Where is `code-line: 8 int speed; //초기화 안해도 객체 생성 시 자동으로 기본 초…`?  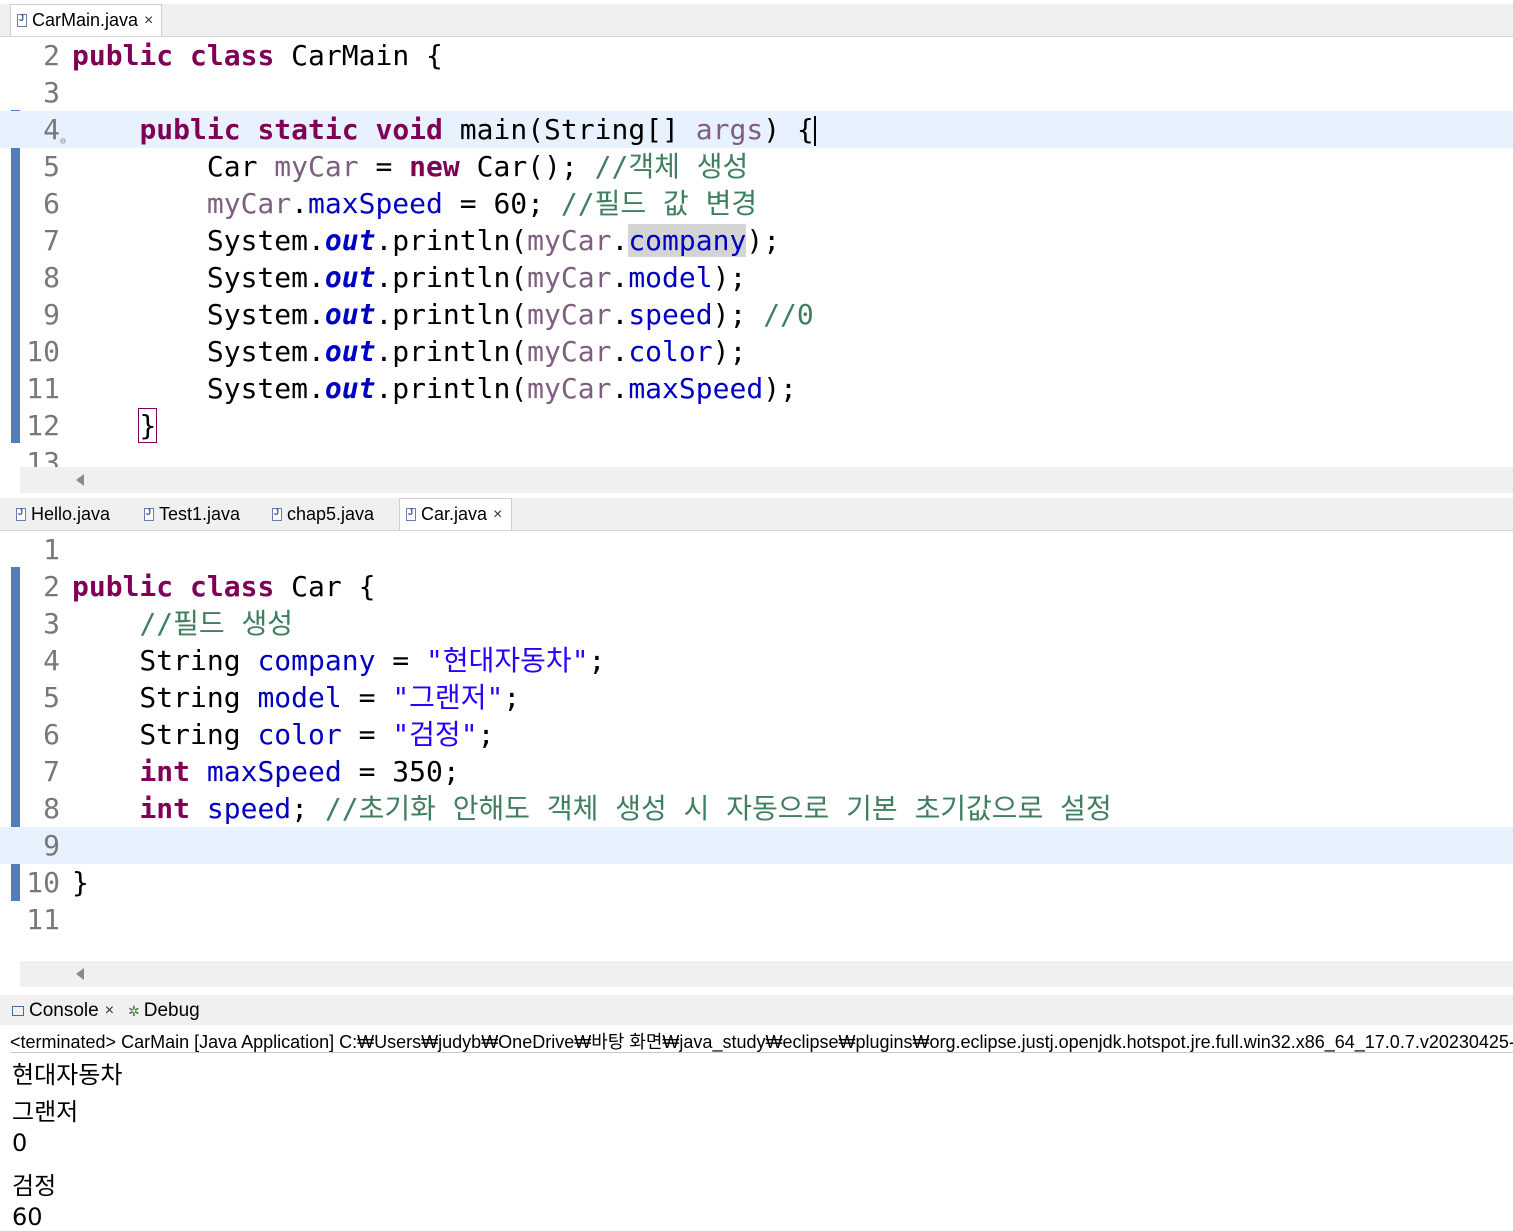
code-line: 8 int speed; //초기화 안해도 객체 생성 시 자동으로 기본 초… is located at coordinates (756, 808).